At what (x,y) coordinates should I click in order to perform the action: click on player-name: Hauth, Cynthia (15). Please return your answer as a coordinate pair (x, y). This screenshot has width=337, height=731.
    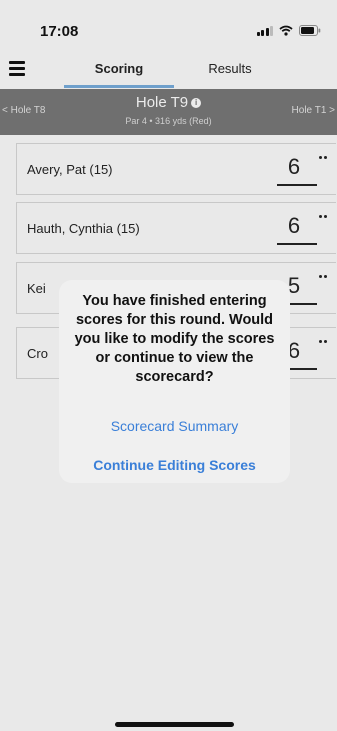
    Looking at the image, I should click on (83, 228).